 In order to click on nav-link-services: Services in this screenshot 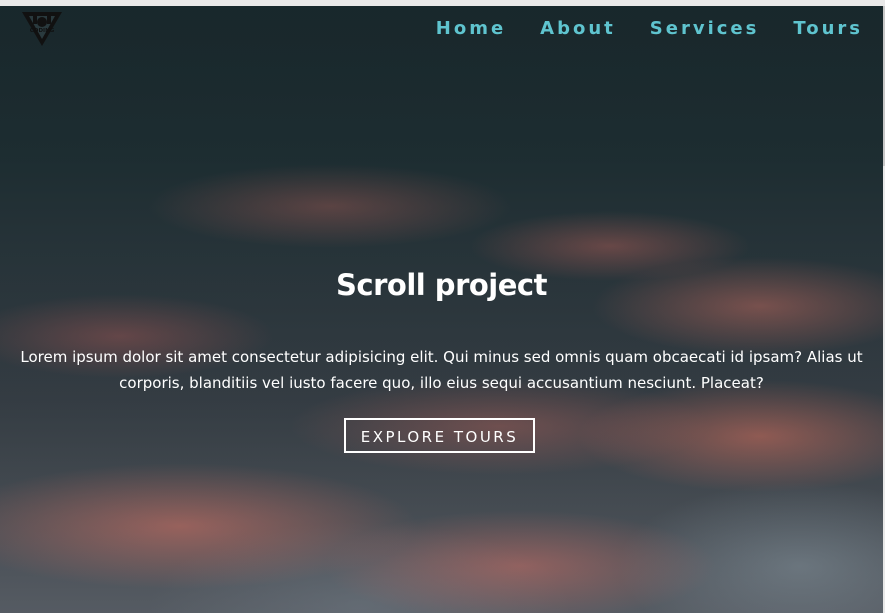, I will do `click(705, 29)`.